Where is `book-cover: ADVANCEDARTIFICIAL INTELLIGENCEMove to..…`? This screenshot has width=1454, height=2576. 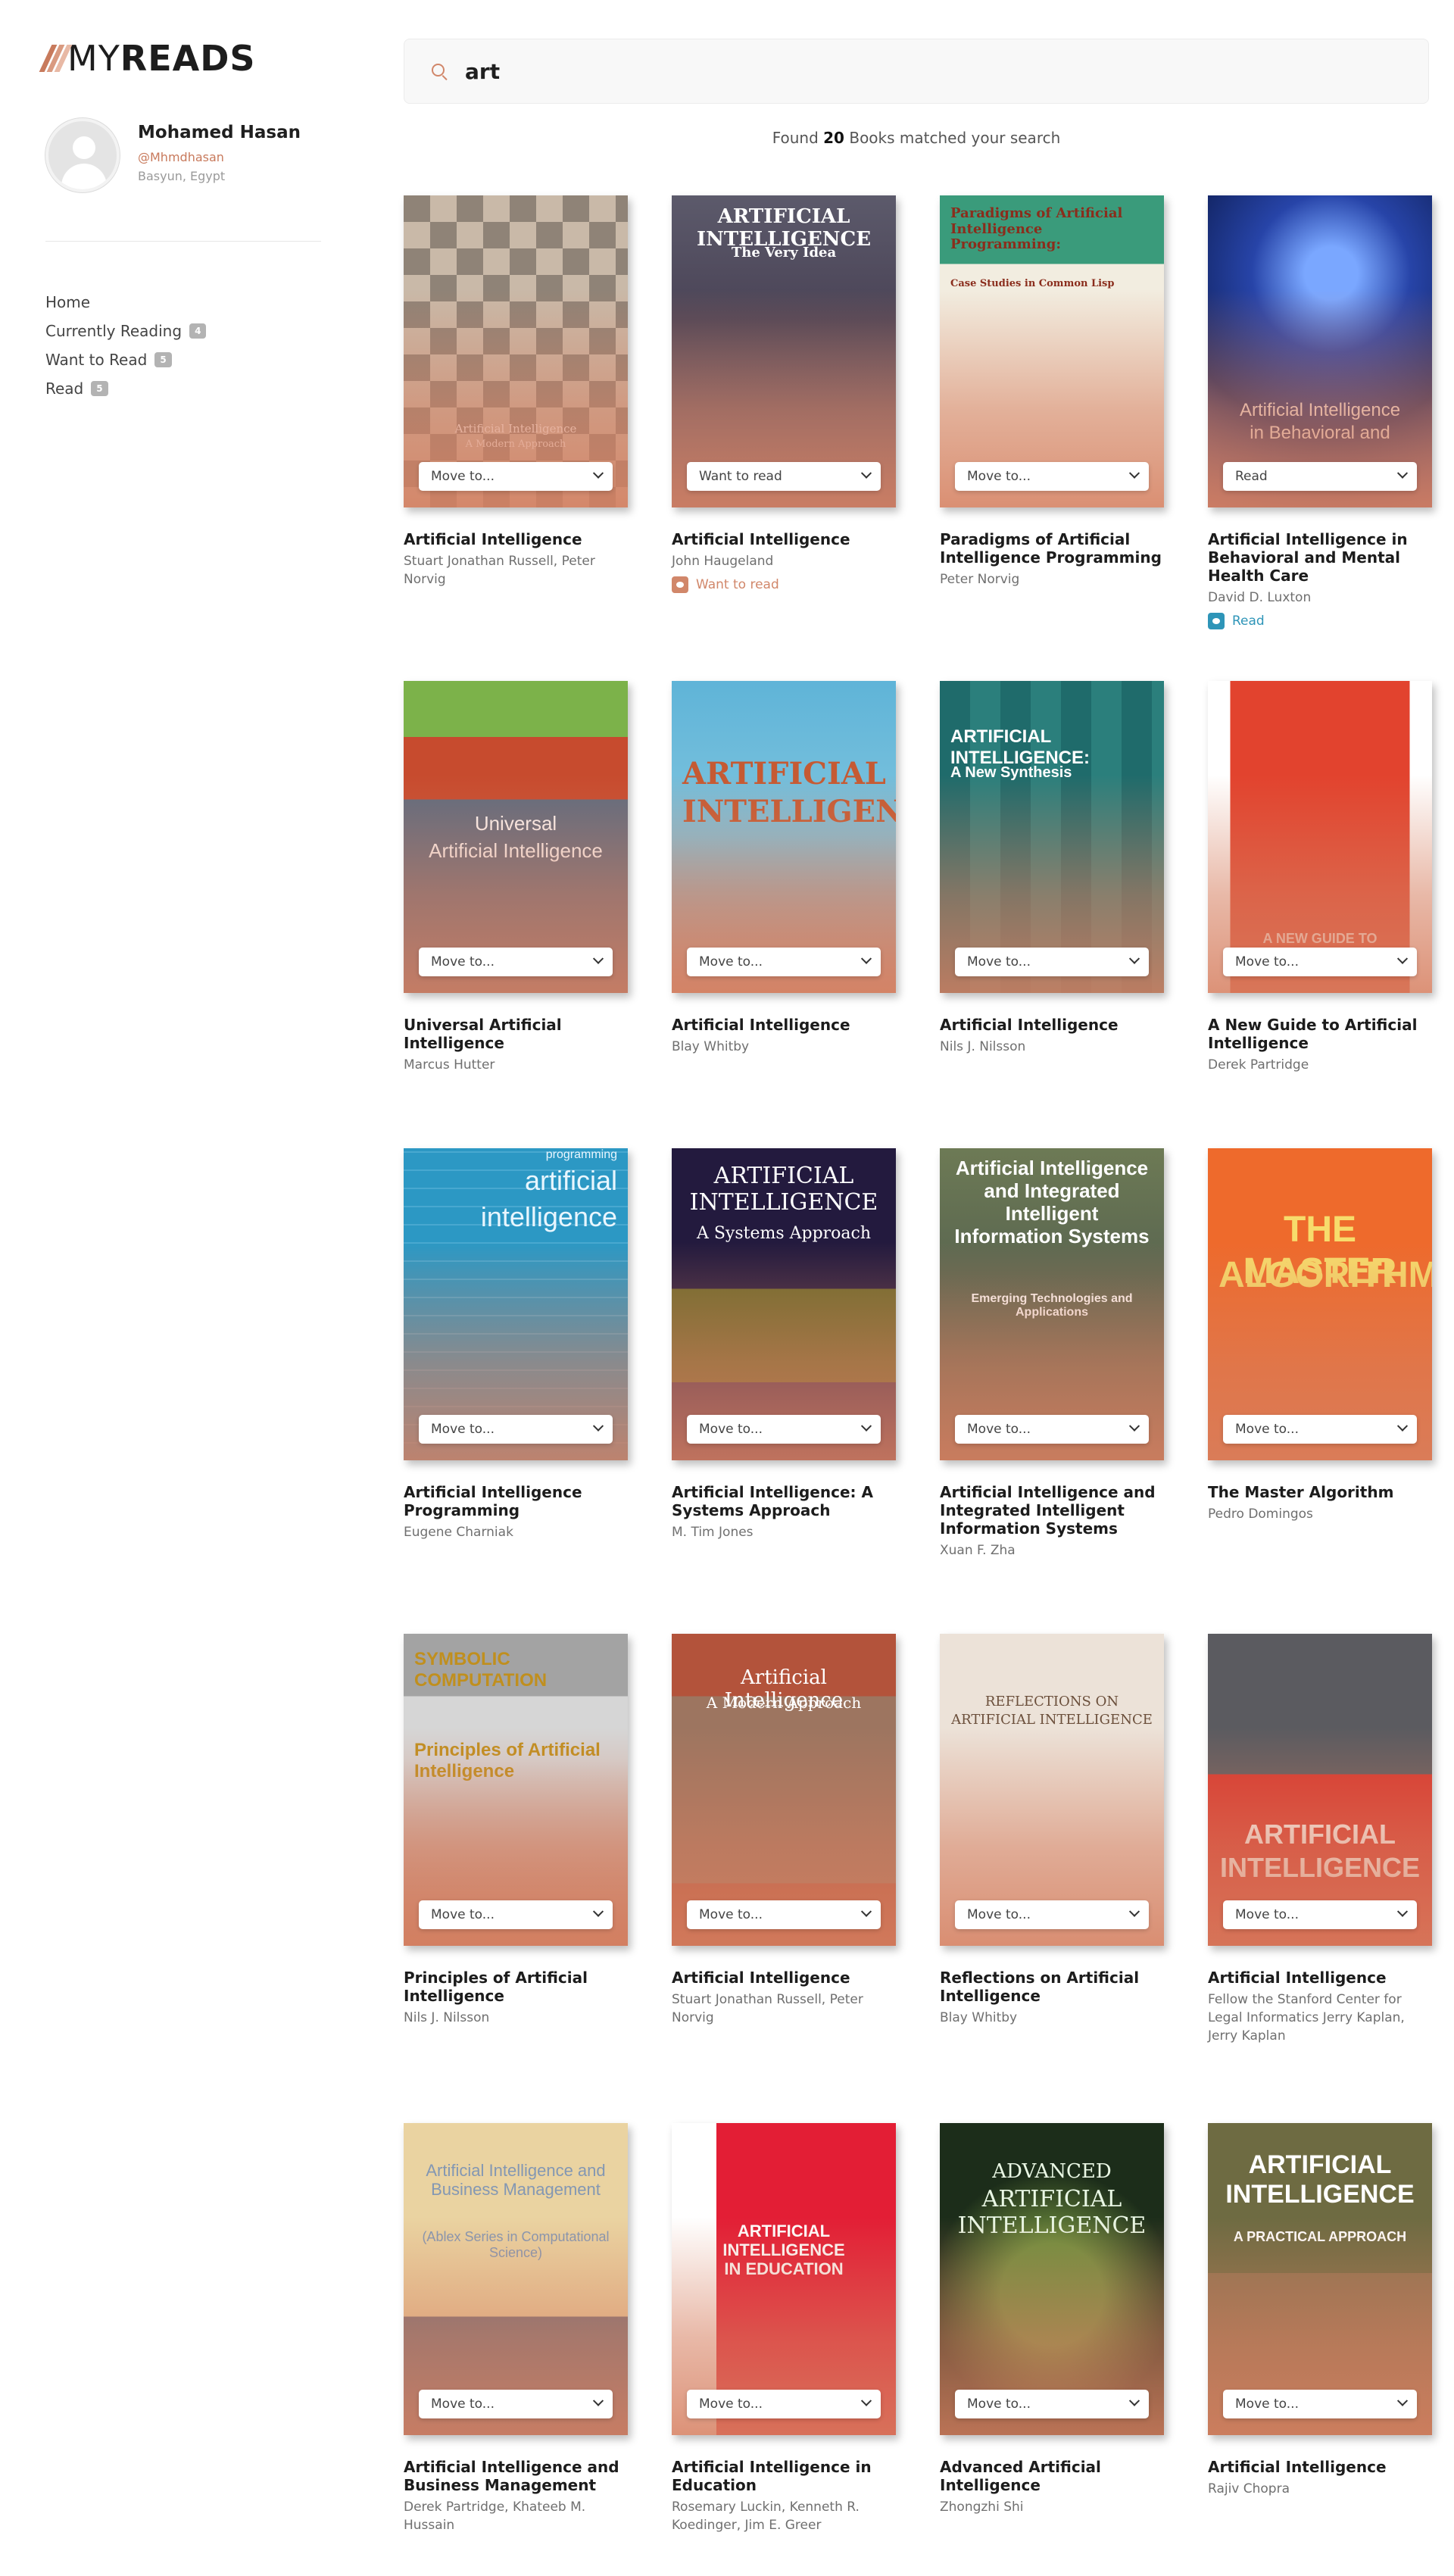
book-cover: ADVANCEDARTIFICIAL INTELLIGENCEMove to..… is located at coordinates (1052, 2279).